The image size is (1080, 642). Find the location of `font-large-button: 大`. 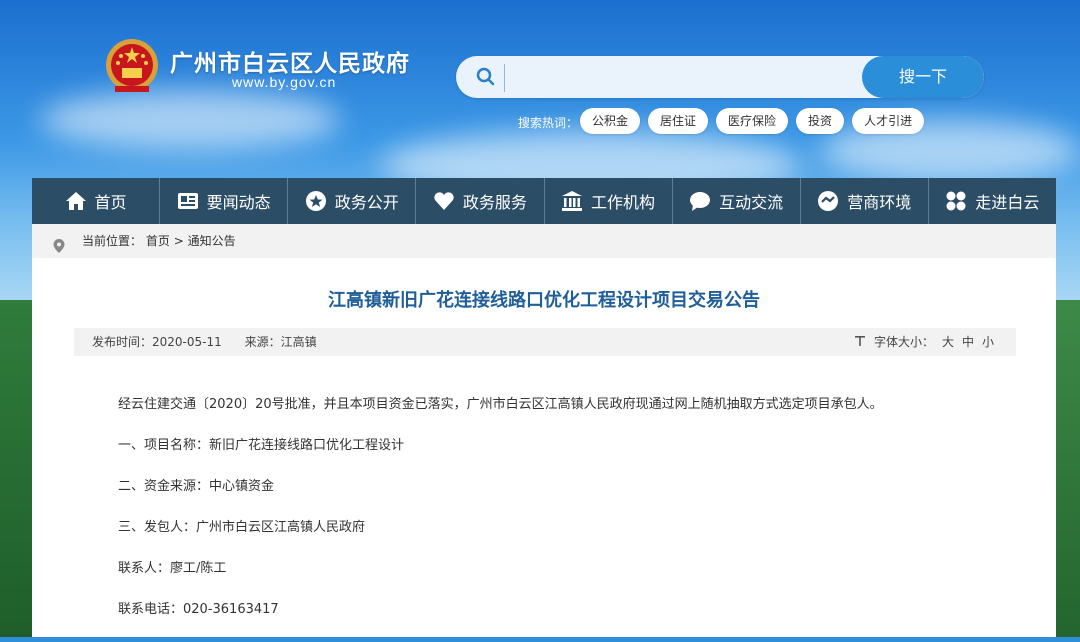

font-large-button: 大 is located at coordinates (948, 342).